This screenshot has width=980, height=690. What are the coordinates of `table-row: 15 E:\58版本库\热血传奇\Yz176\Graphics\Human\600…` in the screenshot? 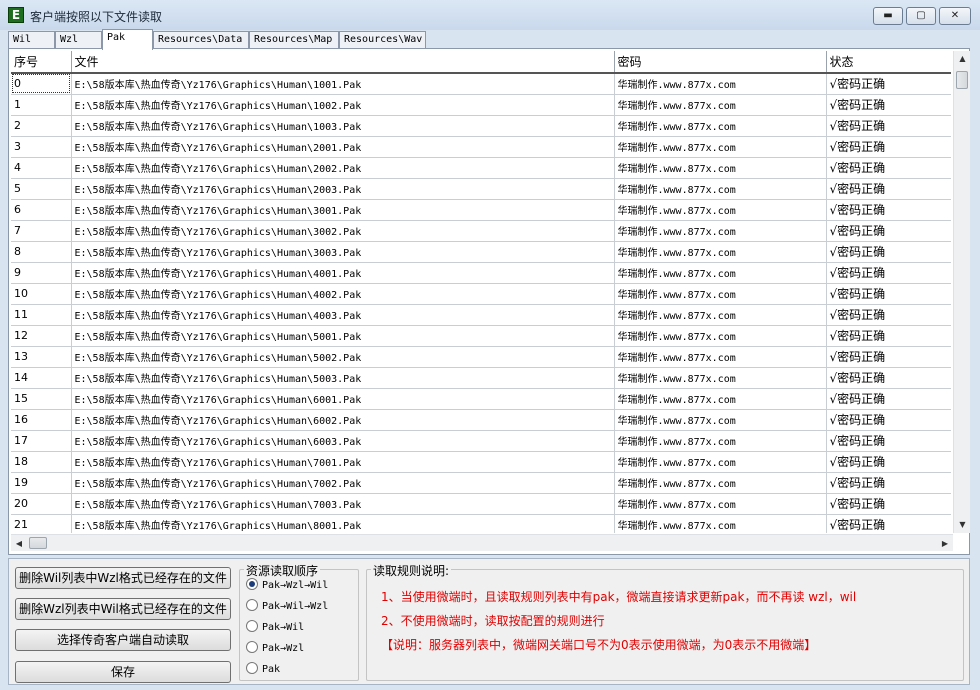 It's located at (481, 399).